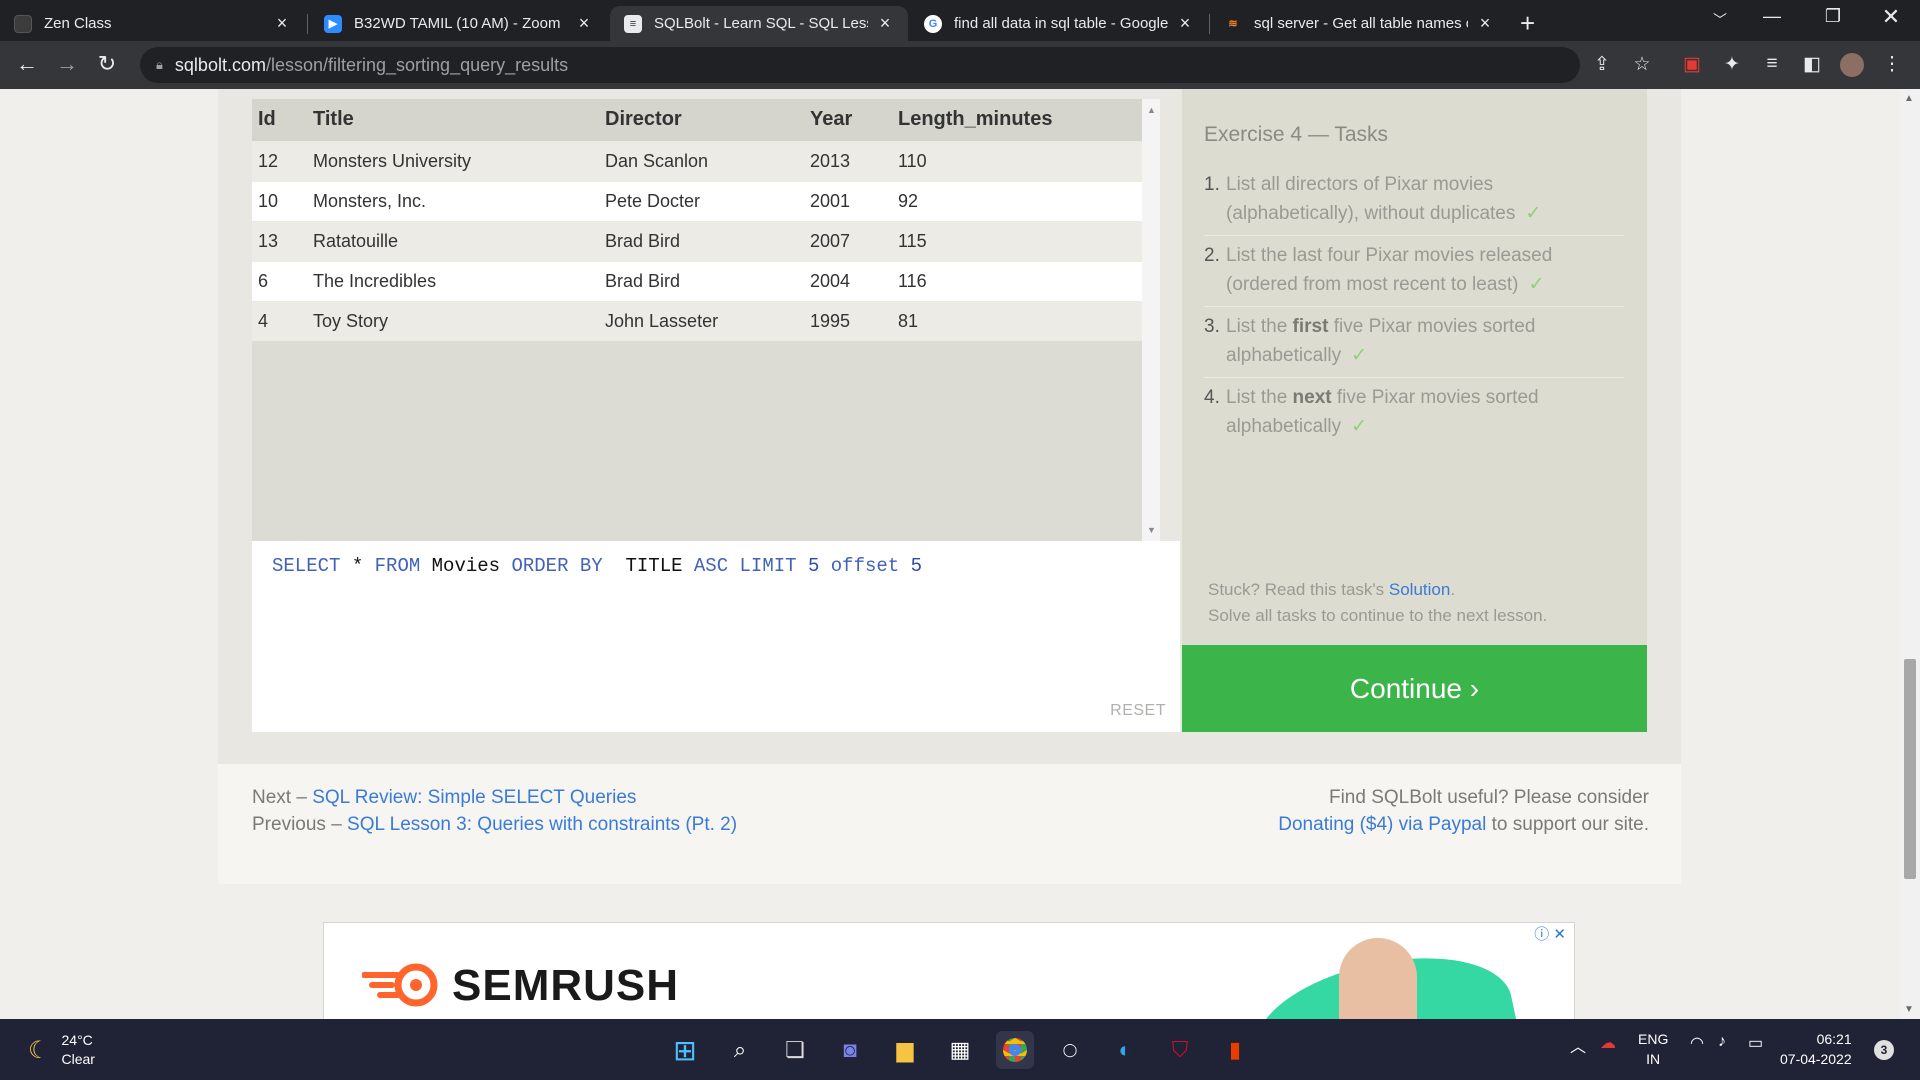 This screenshot has height=1080, width=1920. Describe the element at coordinates (1884, 1050) in the screenshot. I see `notification-count-badge: 3` at that location.